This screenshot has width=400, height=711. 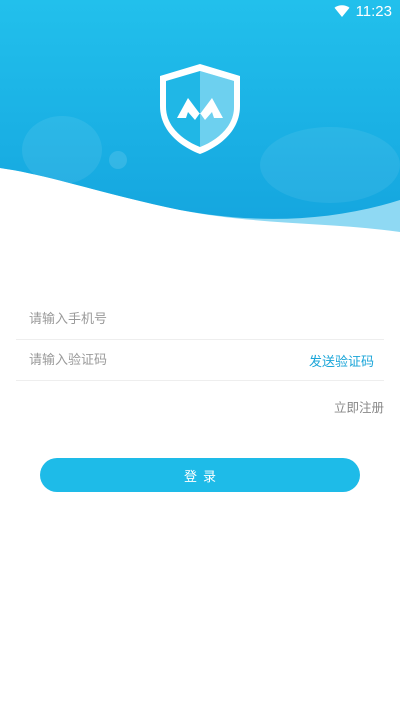 I want to click on status-bar: 11:23, so click(x=200, y=12).